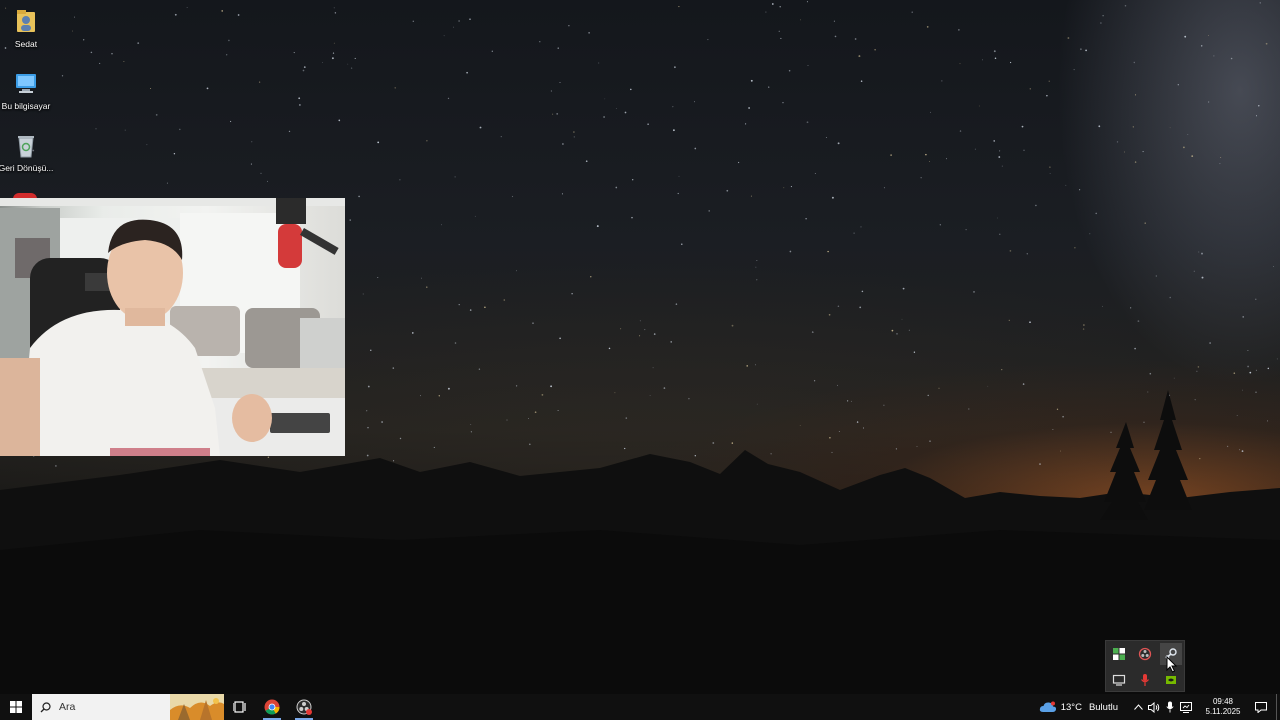 This screenshot has height=720, width=1280. Describe the element at coordinates (26, 27) in the screenshot. I see `desktop-icon-user: Sedat` at that location.